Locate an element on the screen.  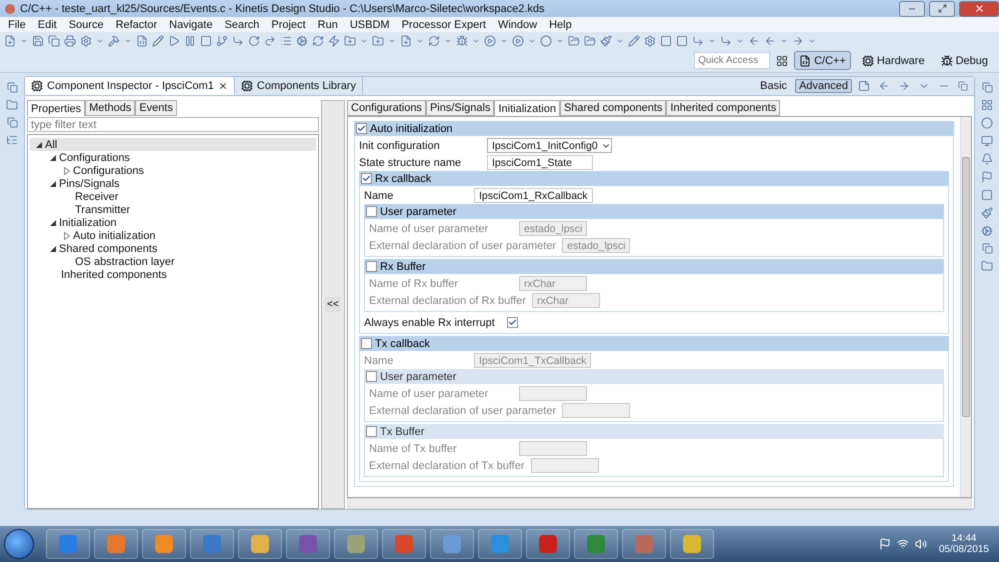
menu-item: Window is located at coordinates (518, 24).